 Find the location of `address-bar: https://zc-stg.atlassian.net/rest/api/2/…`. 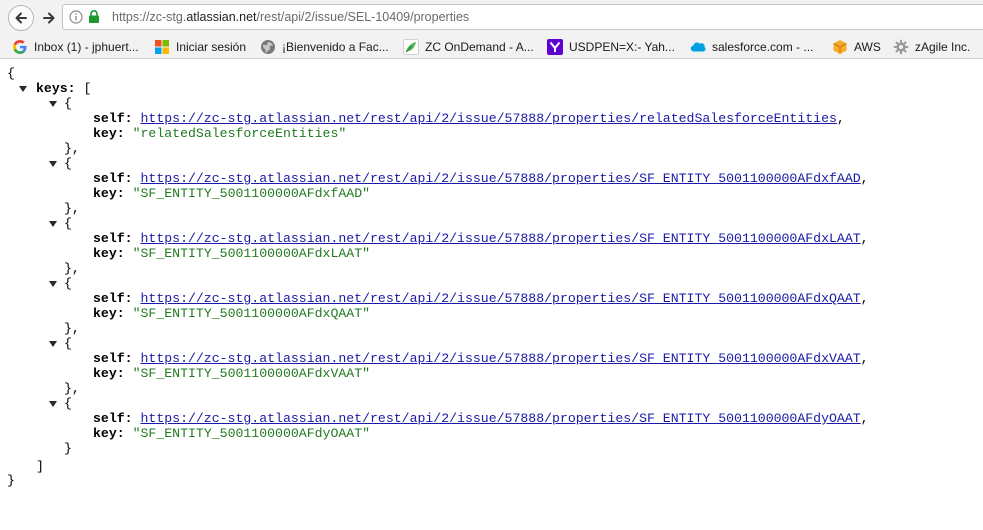

address-bar: https://zc-stg.atlassian.net/rest/api/2/… is located at coordinates (522, 17).